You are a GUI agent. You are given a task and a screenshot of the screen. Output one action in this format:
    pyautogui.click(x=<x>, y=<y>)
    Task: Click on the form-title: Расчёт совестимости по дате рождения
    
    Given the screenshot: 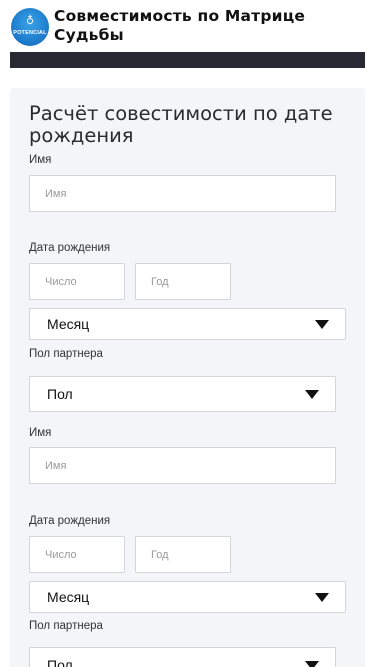 What is the action you would take?
    pyautogui.click(x=181, y=124)
    